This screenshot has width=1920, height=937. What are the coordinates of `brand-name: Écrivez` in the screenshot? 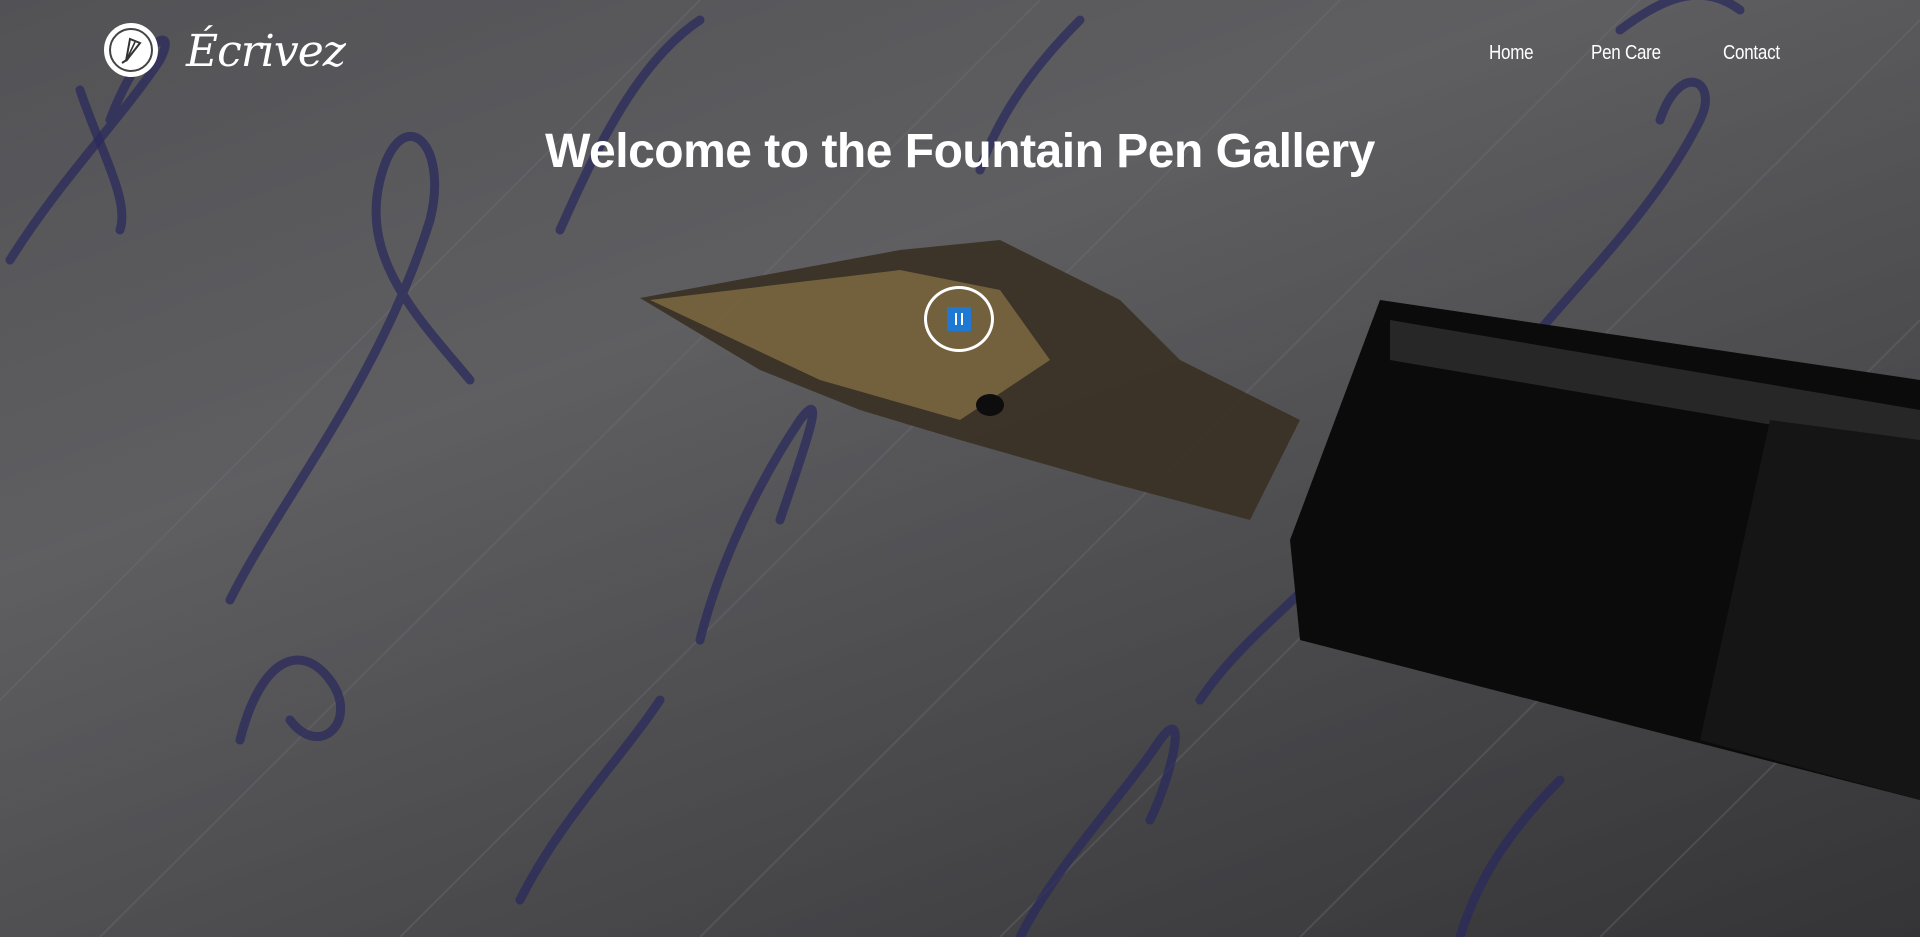 It's located at (266, 51).